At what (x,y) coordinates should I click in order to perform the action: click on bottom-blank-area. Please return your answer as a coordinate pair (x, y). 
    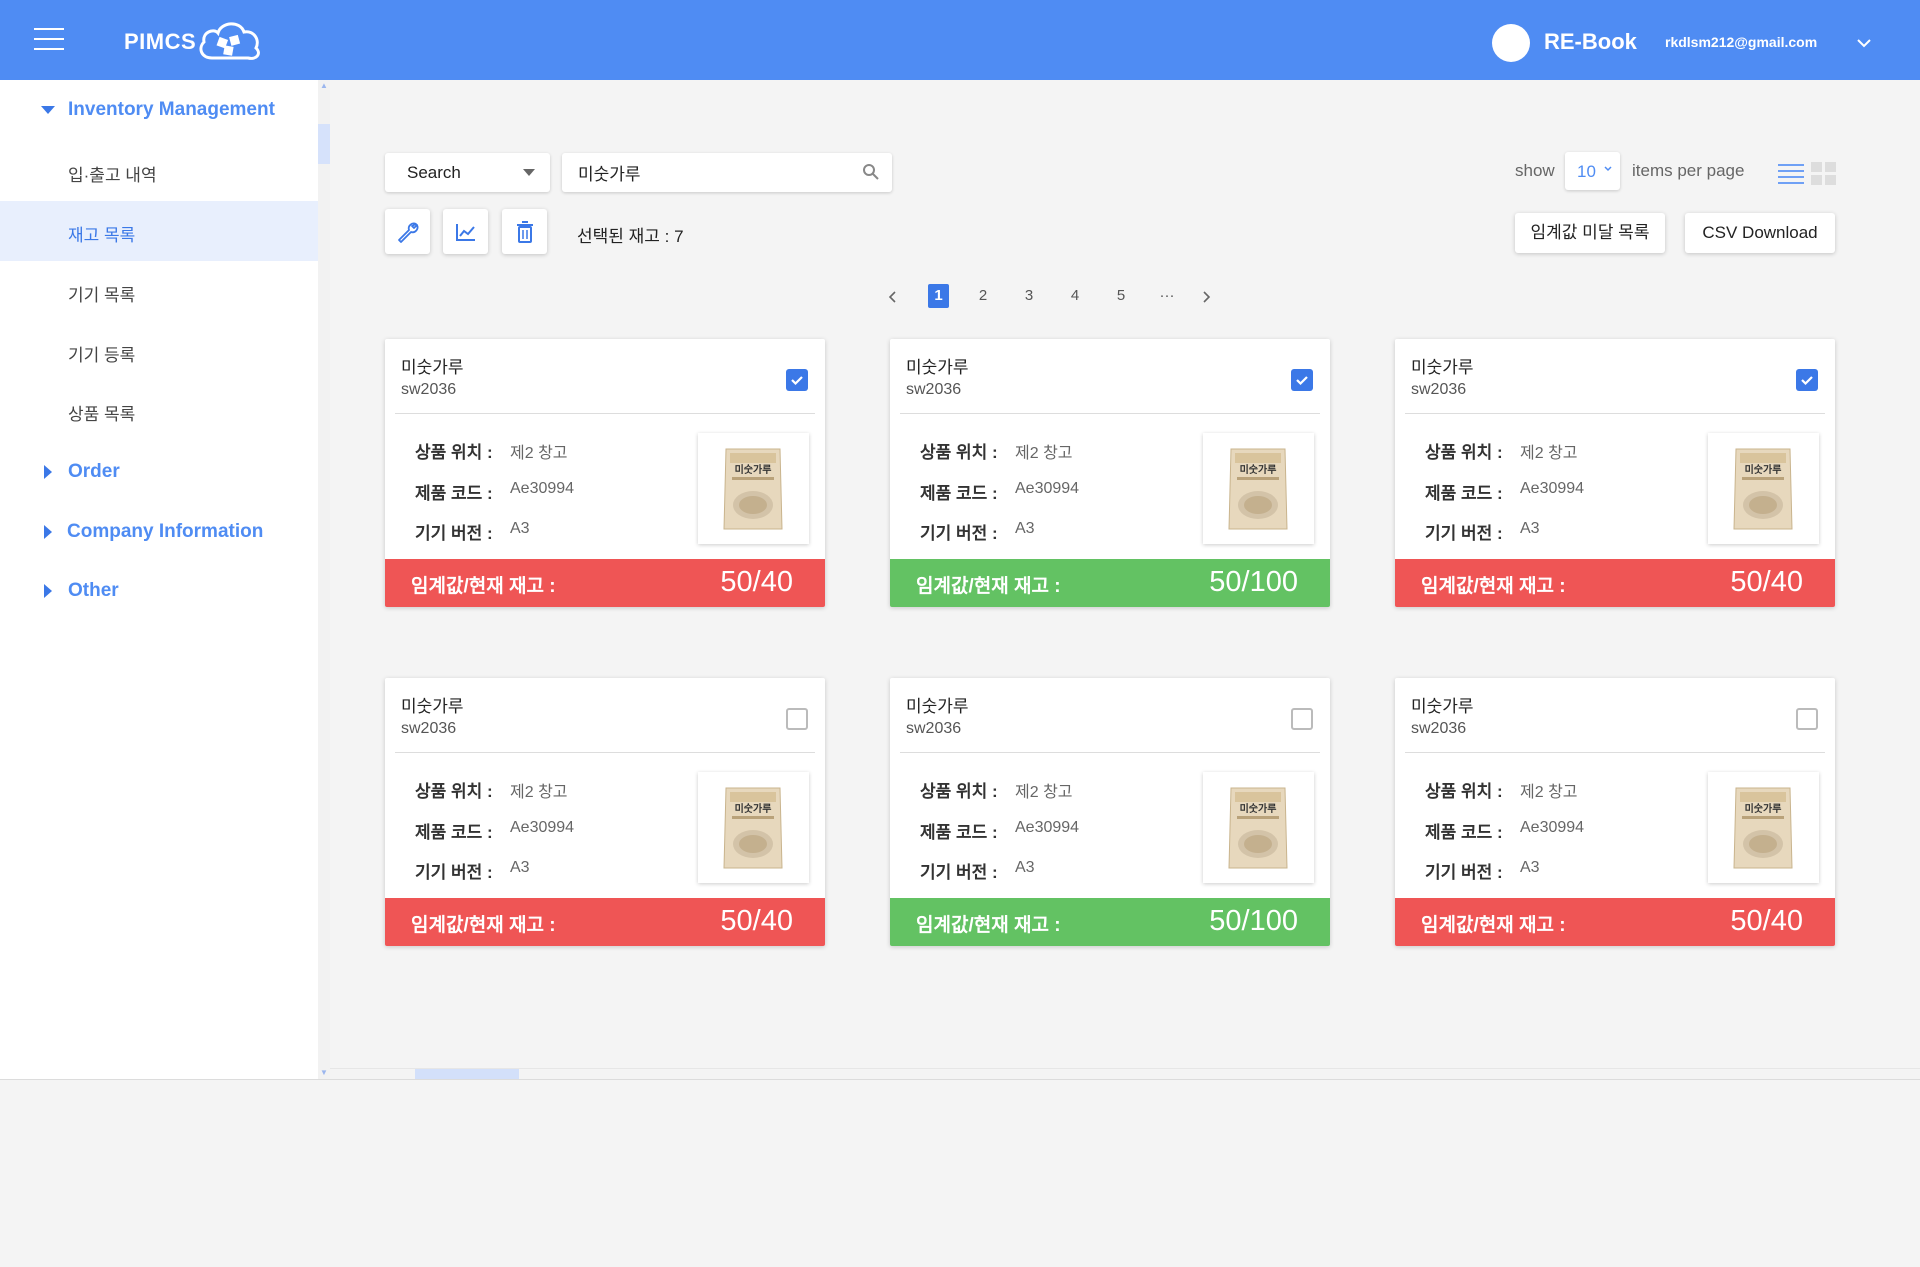
    Looking at the image, I should click on (960, 1173).